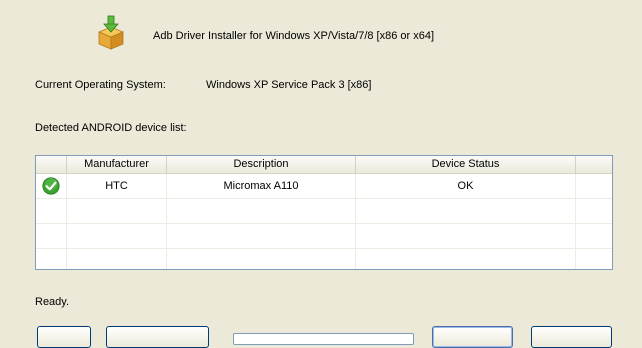 This screenshot has width=642, height=348. I want to click on status-icon-cell, so click(51, 186).